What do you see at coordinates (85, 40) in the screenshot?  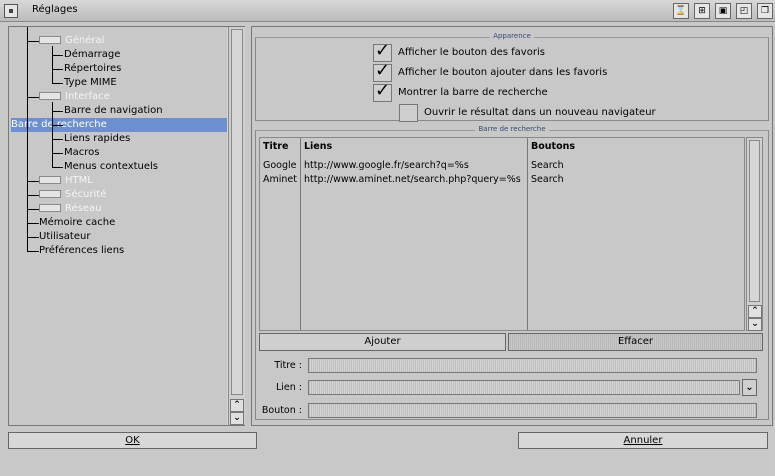 I see `tree-item-label: Général` at bounding box center [85, 40].